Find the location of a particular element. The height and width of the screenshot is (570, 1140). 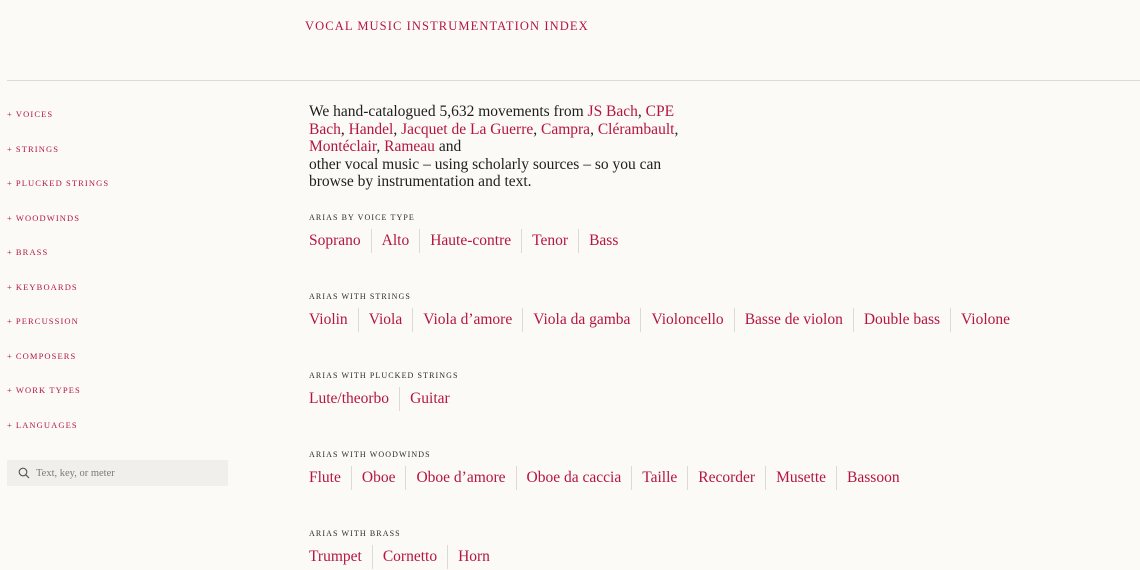

chip-oboe-da-caccia: Oboe da caccia is located at coordinates (573, 478).